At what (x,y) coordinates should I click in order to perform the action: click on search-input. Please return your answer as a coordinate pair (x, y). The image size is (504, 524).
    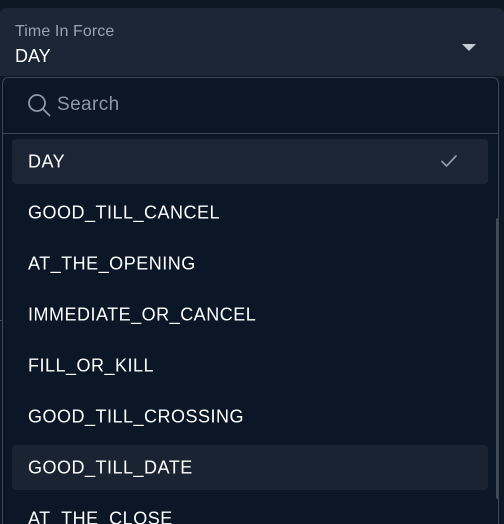
    Looking at the image, I should click on (267, 105).